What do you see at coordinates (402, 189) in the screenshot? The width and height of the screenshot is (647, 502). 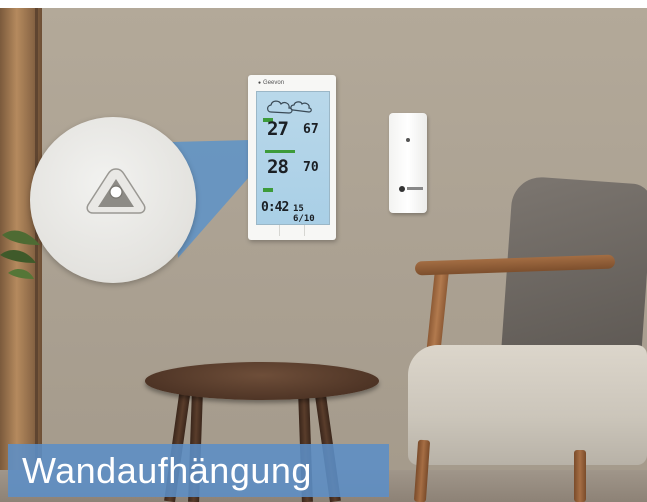 I see `sensor-brand-logo` at bounding box center [402, 189].